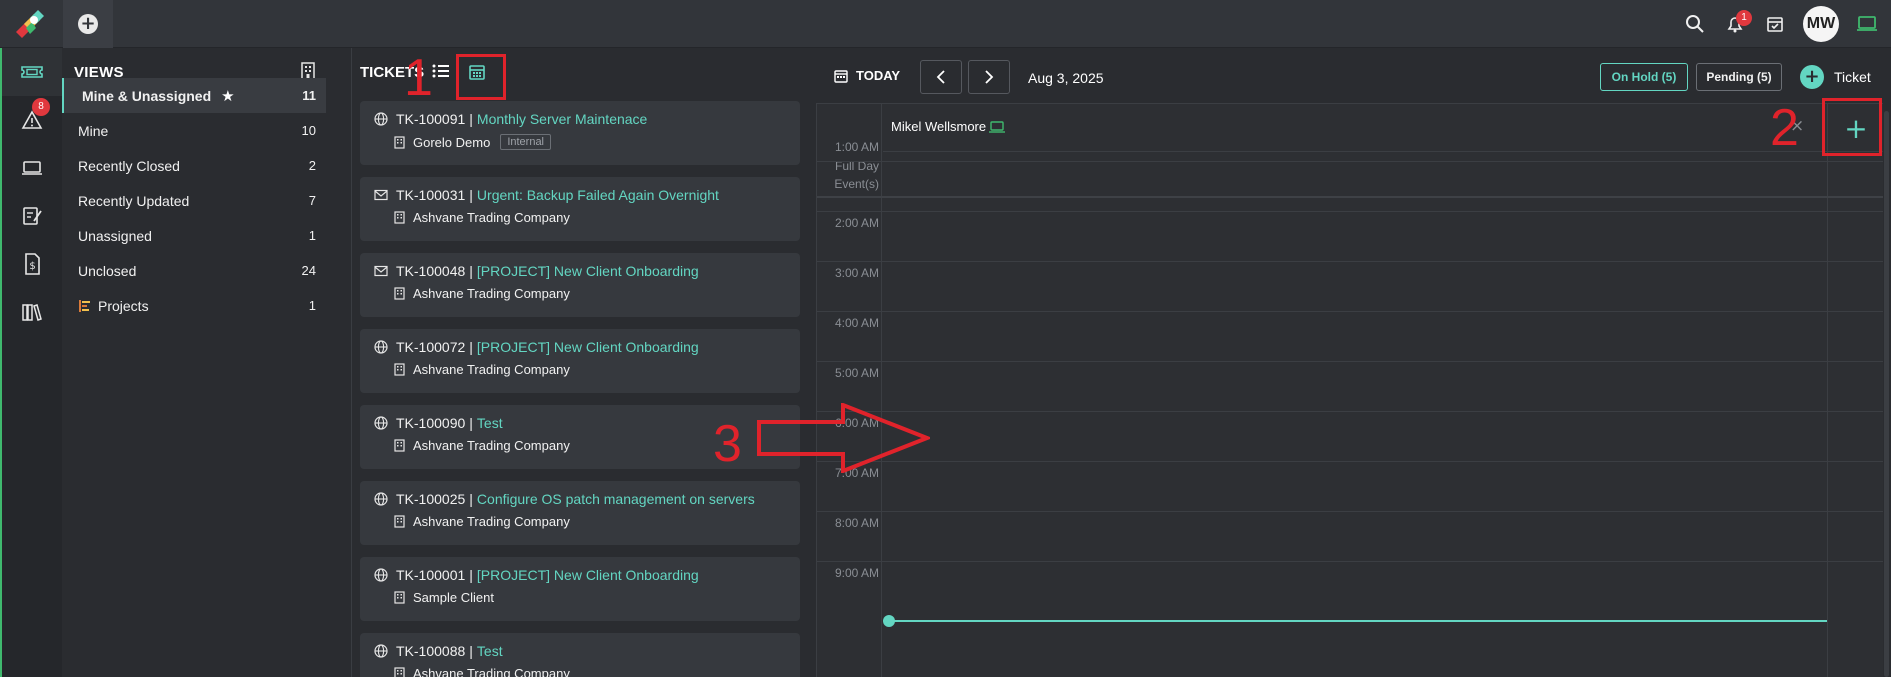 The height and width of the screenshot is (677, 1891). What do you see at coordinates (598, 195) in the screenshot?
I see `ticket-subject-link: Urgent: Backup Failed Again Overnight` at bounding box center [598, 195].